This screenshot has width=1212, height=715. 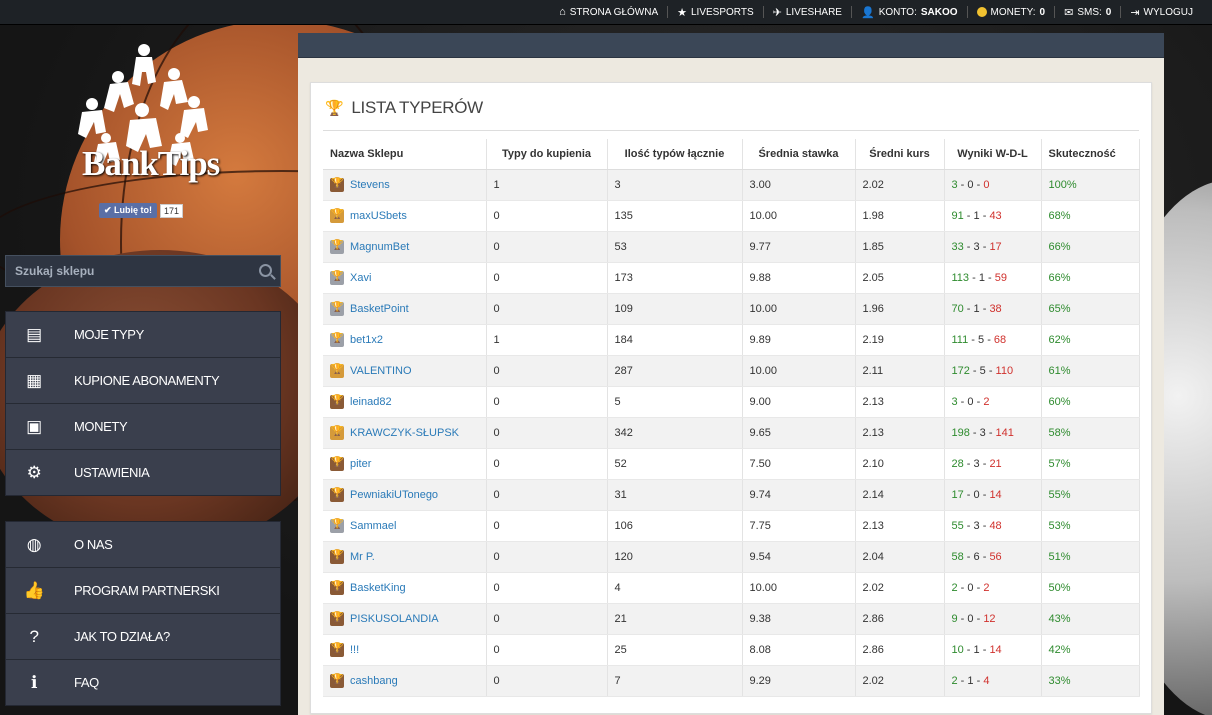 I want to click on shop-link: Sammael, so click(x=373, y=526).